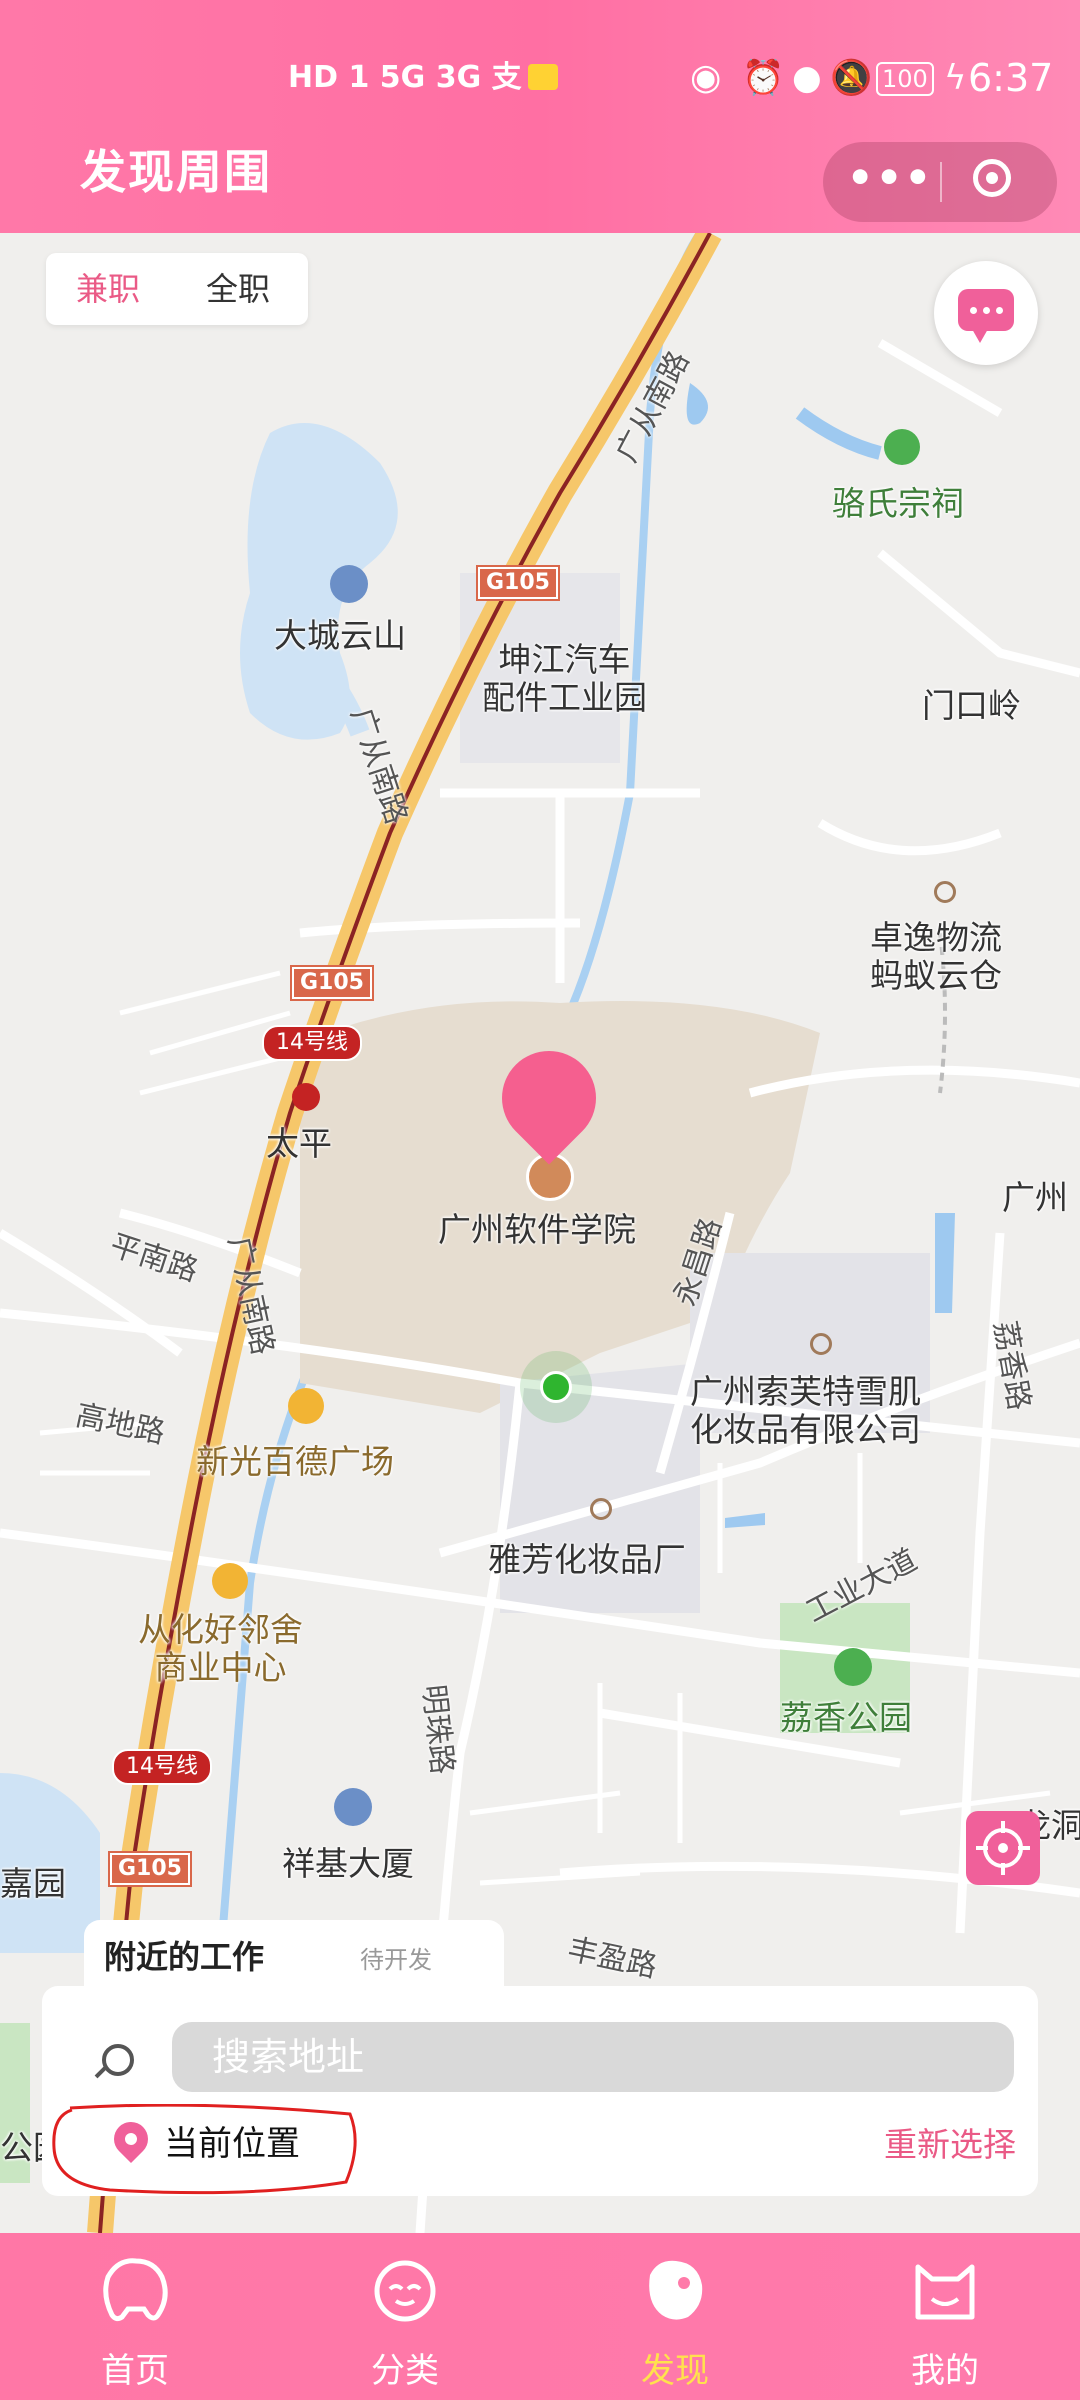 This screenshot has width=1080, height=2400. Describe the element at coordinates (676, 2290) in the screenshot. I see `discover-mascot-icon` at that location.